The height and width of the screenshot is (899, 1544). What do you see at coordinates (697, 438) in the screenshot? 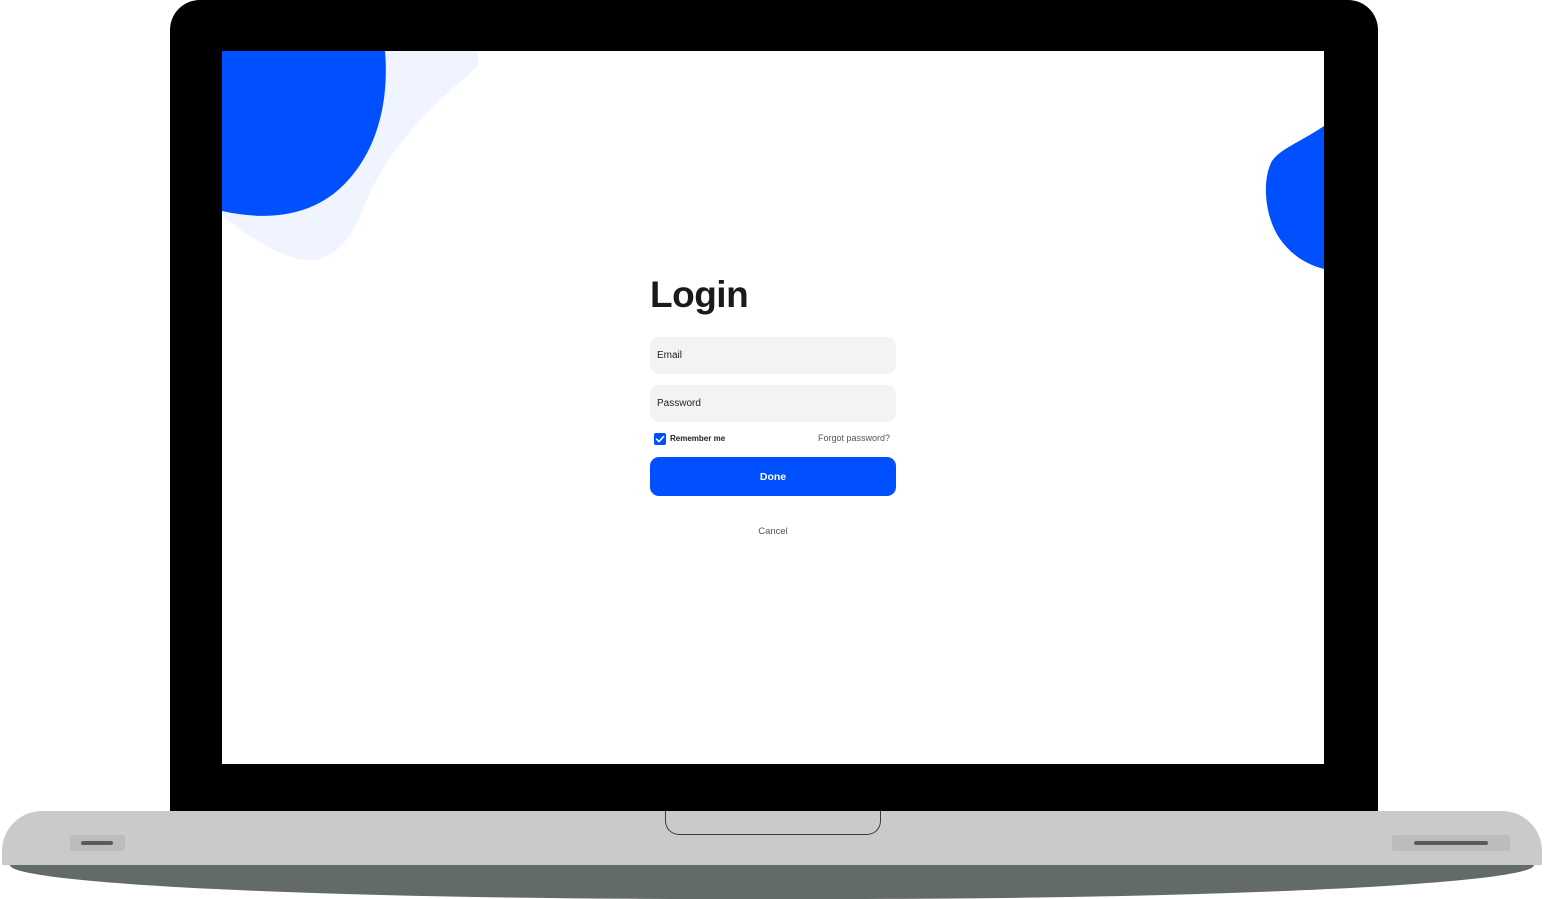
I see `remember-me-label: Remember me` at bounding box center [697, 438].